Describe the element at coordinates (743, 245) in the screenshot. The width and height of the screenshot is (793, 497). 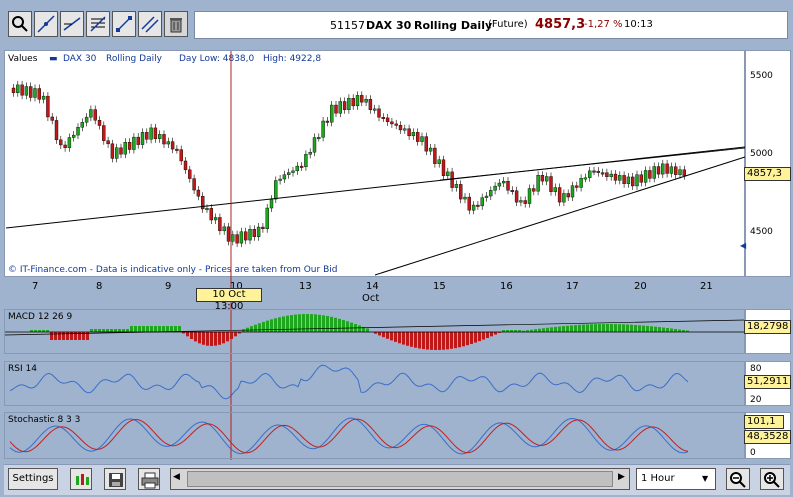
I see `axis-arrow: ◀` at that location.